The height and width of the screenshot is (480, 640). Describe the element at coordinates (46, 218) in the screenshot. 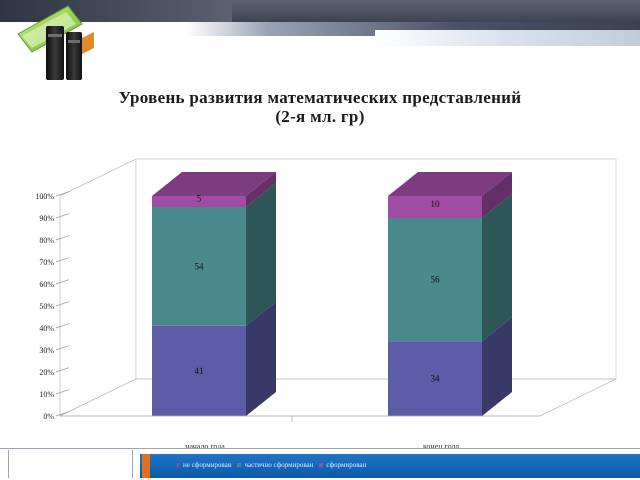

I see `y-tick-label: 90%` at that location.